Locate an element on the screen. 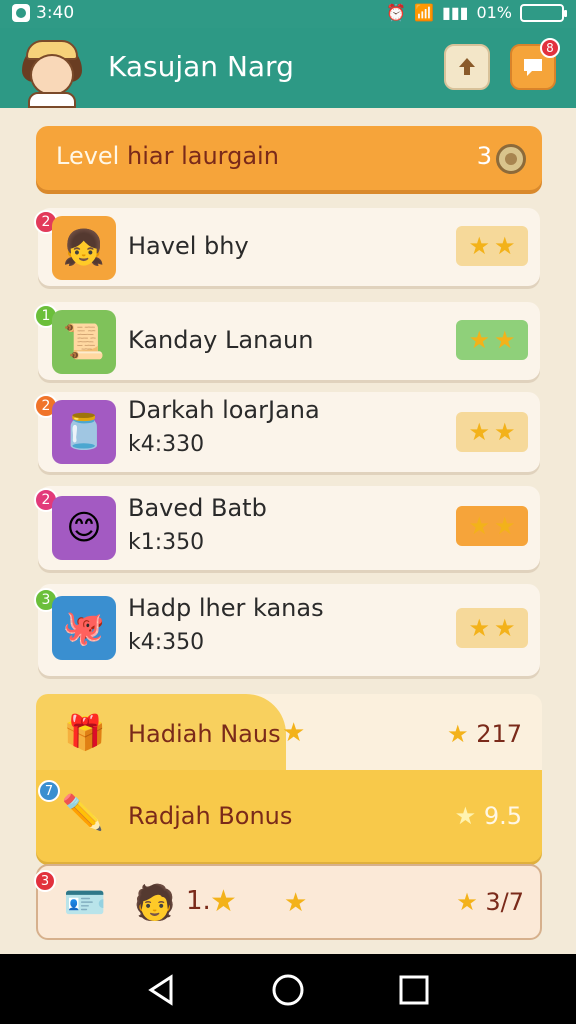 The height and width of the screenshot is (1024, 576). back-button is located at coordinates (162, 990).